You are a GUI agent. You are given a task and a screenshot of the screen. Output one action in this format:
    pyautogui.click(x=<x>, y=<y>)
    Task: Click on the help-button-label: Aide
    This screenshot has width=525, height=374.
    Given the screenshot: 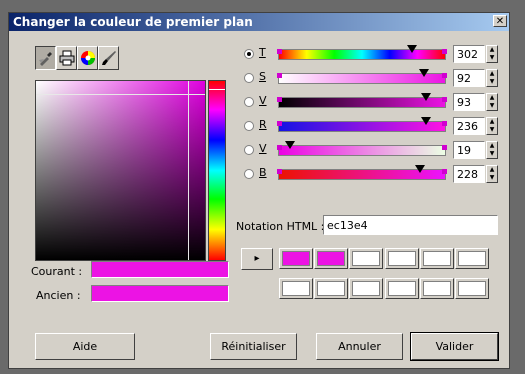 What is the action you would take?
    pyautogui.click(x=85, y=346)
    